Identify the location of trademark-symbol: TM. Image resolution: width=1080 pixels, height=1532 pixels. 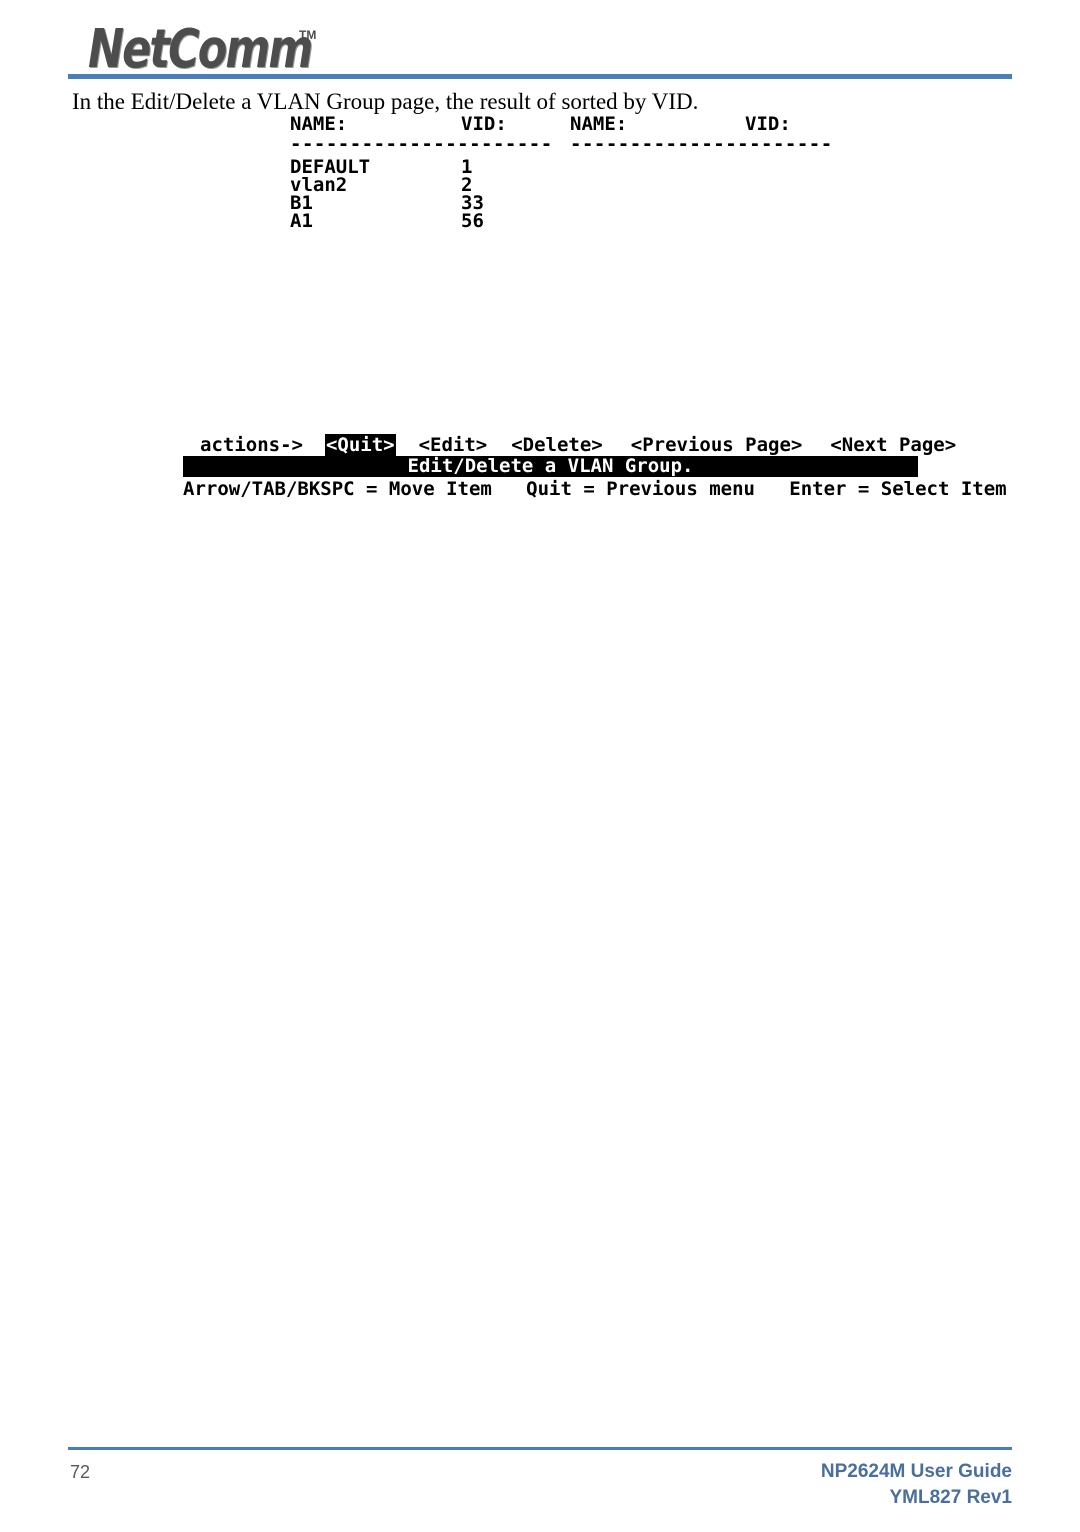
(308, 35).